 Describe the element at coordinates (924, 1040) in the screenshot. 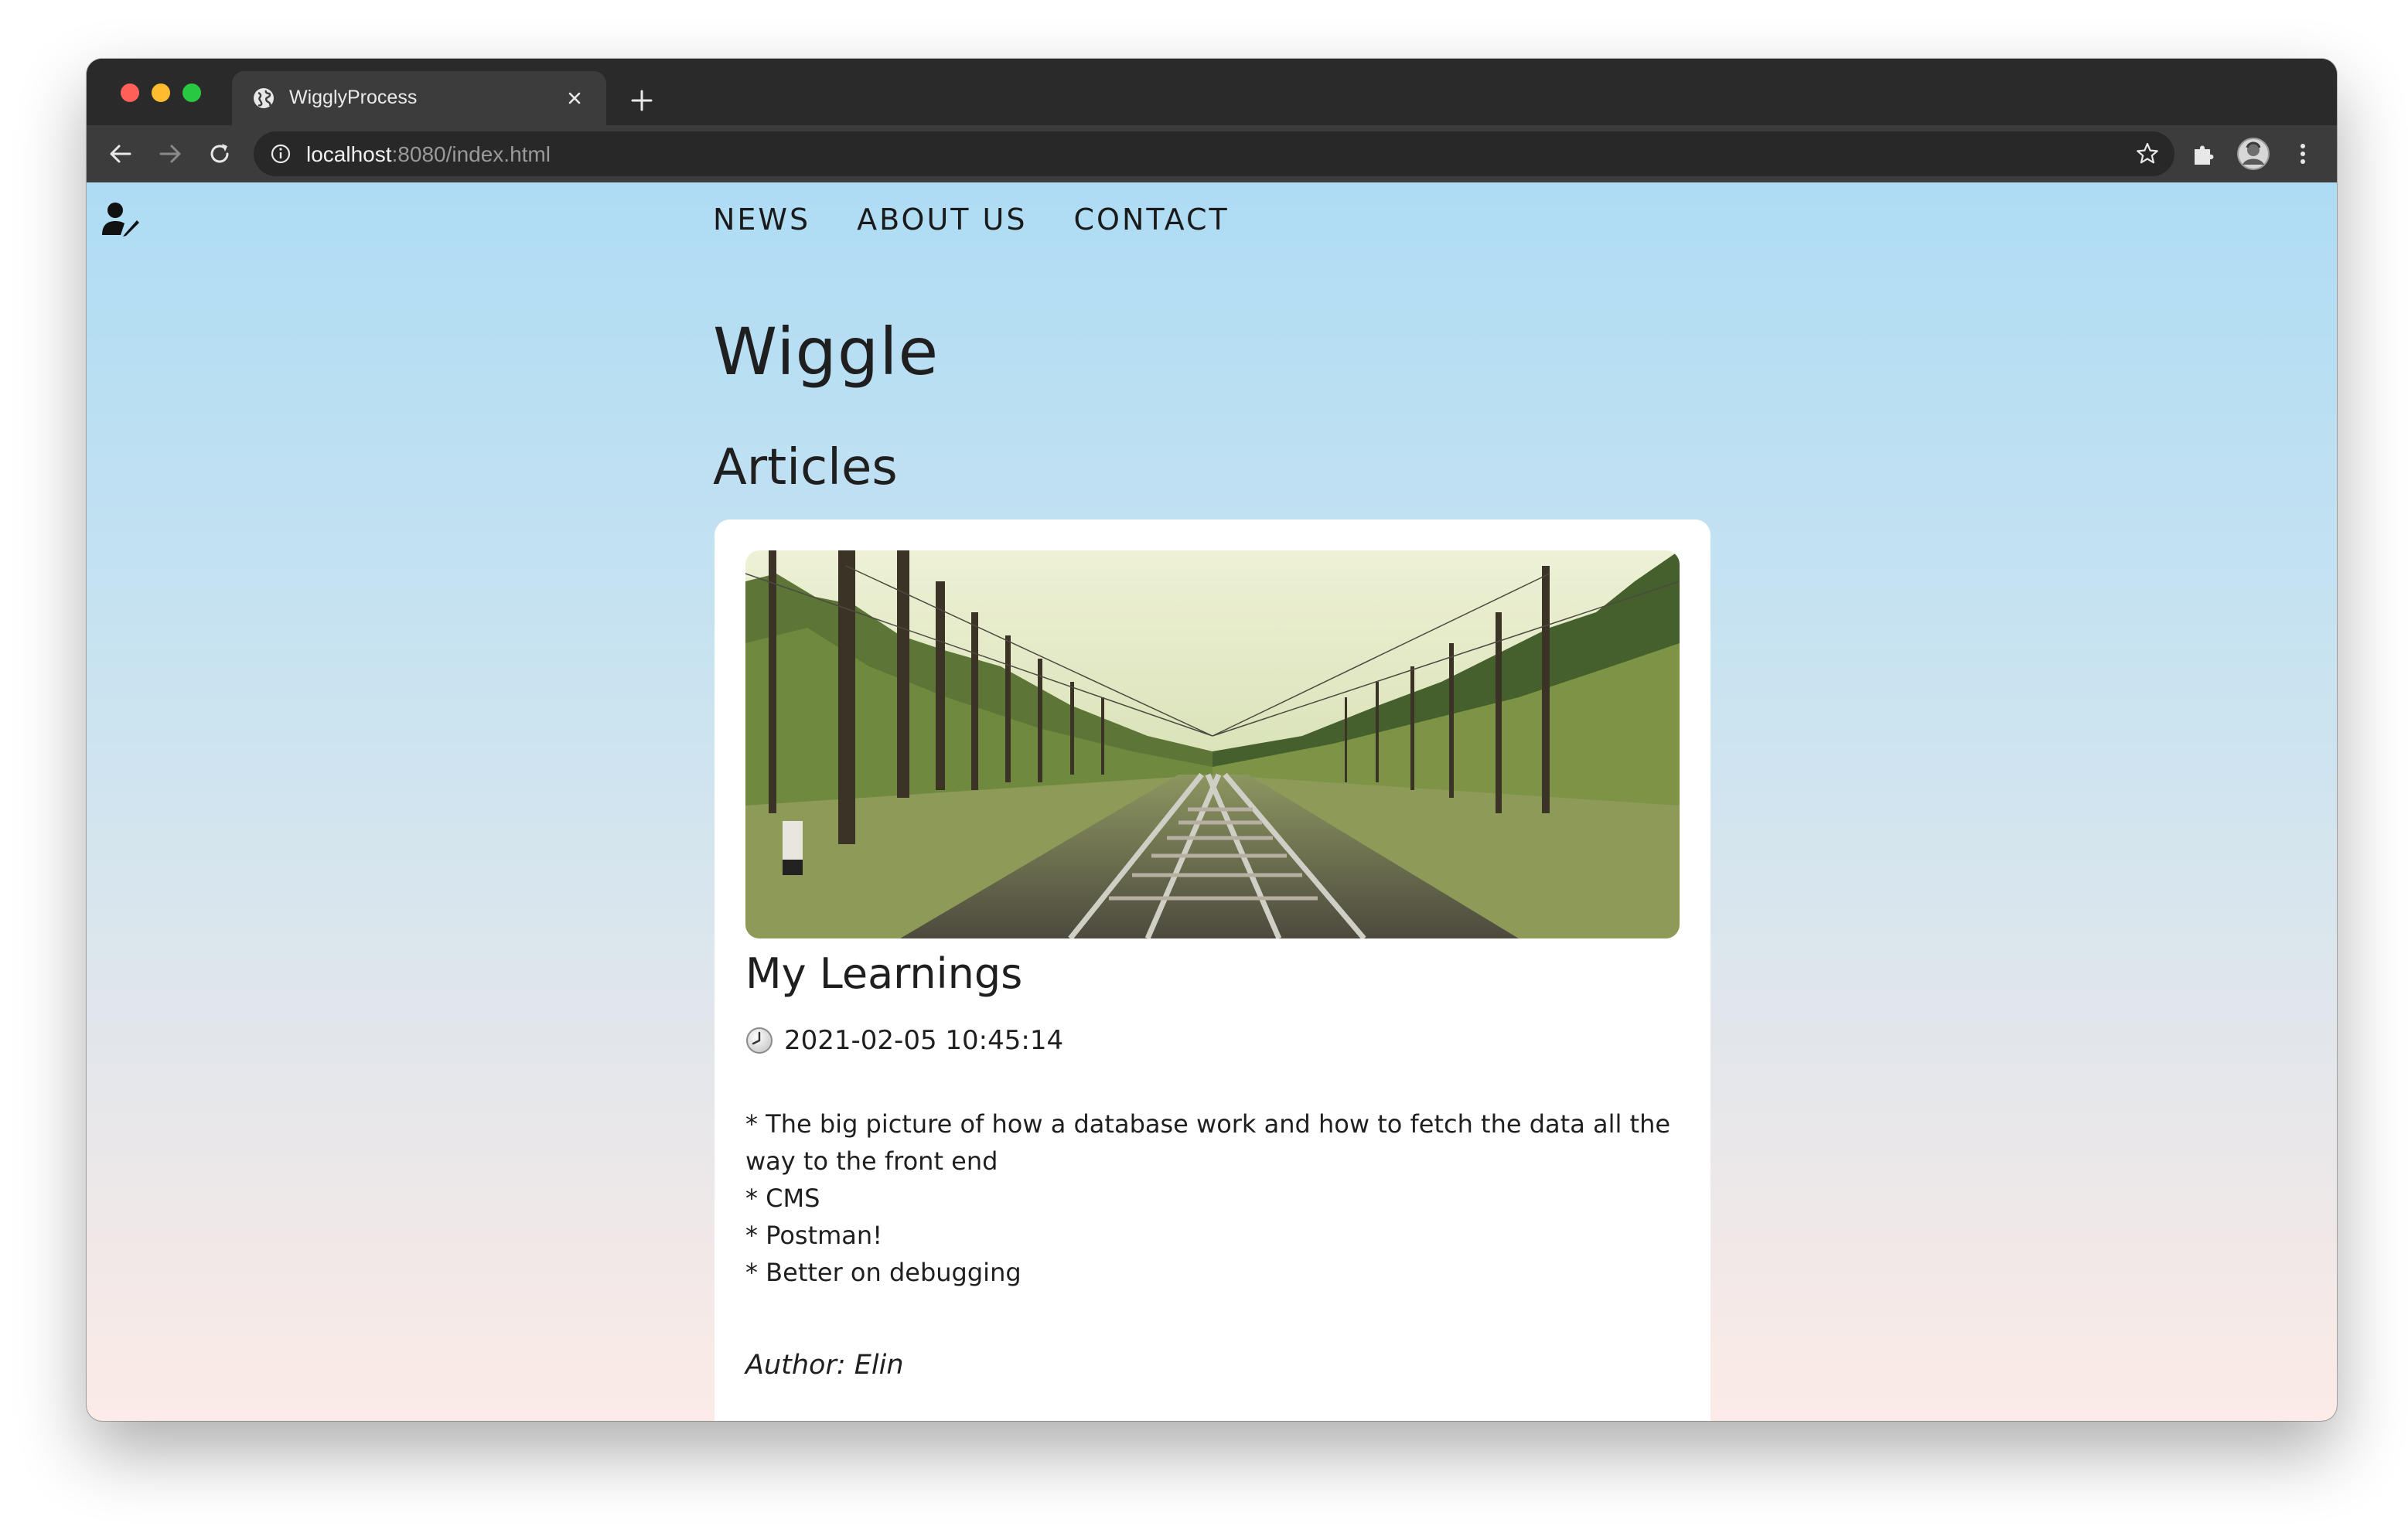

I see `article-date-text: 2021-02-05 10:45:14` at that location.